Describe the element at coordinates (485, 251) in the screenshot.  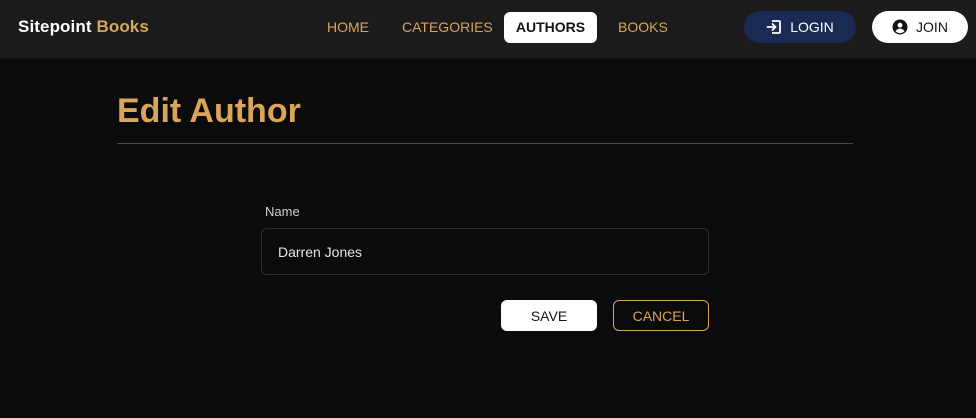
I see `name-input` at that location.